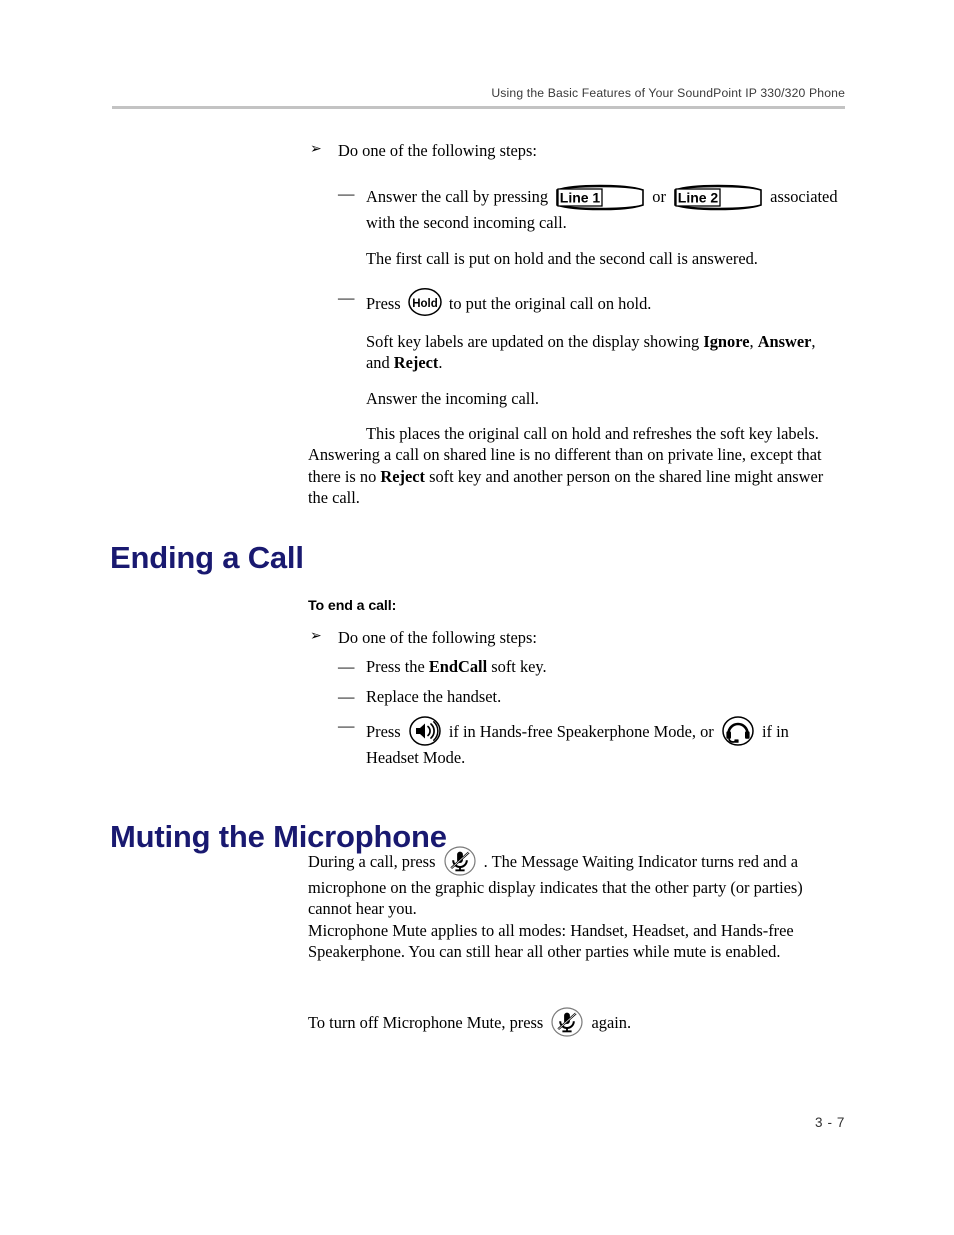 The width and height of the screenshot is (954, 1235). Describe the element at coordinates (581, 731) in the screenshot. I see `speaker-step-mid: if in Hands-free Speakerphone Mode, or` at that location.